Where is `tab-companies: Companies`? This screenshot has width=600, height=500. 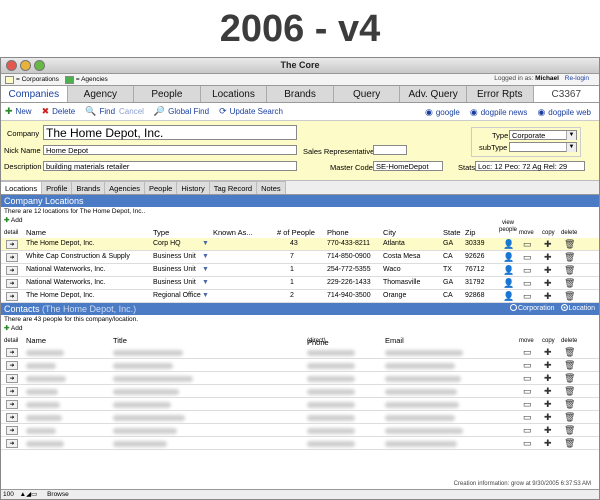
tab-companies: Companies is located at coordinates (34, 94).